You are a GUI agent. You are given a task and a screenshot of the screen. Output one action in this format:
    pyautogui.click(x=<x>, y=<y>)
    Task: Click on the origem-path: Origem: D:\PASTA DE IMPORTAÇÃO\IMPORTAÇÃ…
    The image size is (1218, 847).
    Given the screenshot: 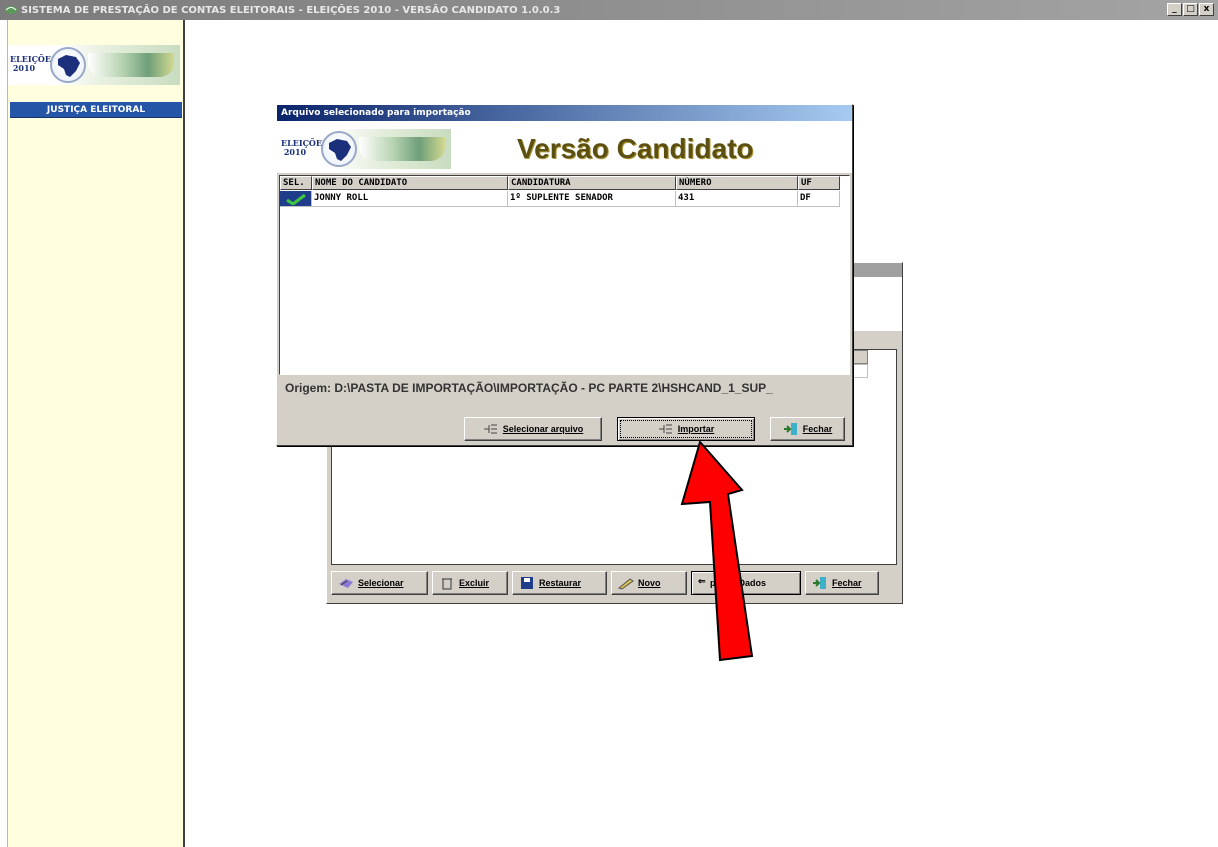 What is the action you would take?
    pyautogui.click(x=529, y=388)
    